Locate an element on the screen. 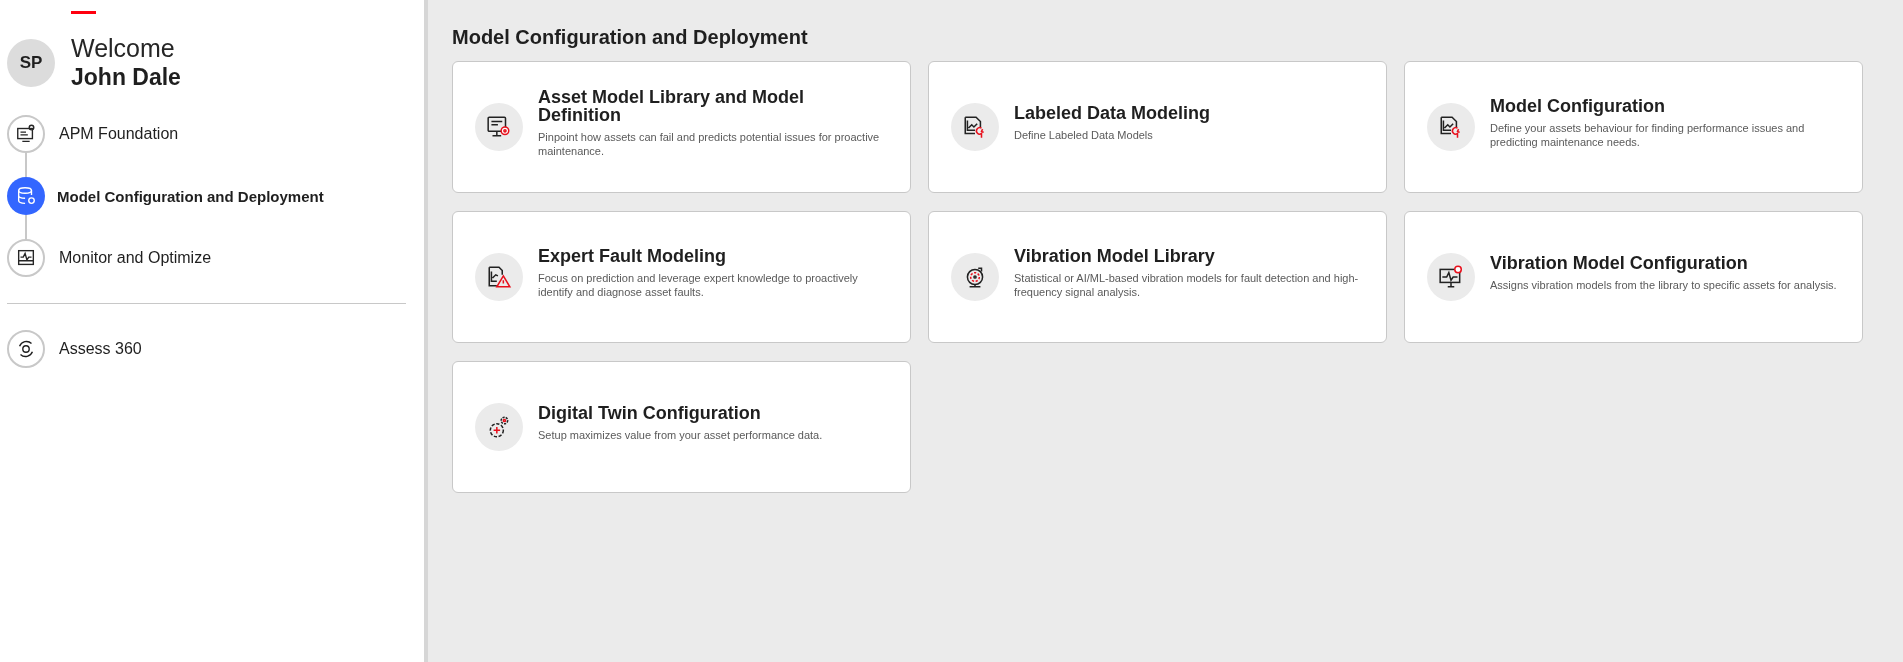  card-description: Define your assets behaviour for finding performance issues and predicting maintenance needs. is located at coordinates (1648, 135).